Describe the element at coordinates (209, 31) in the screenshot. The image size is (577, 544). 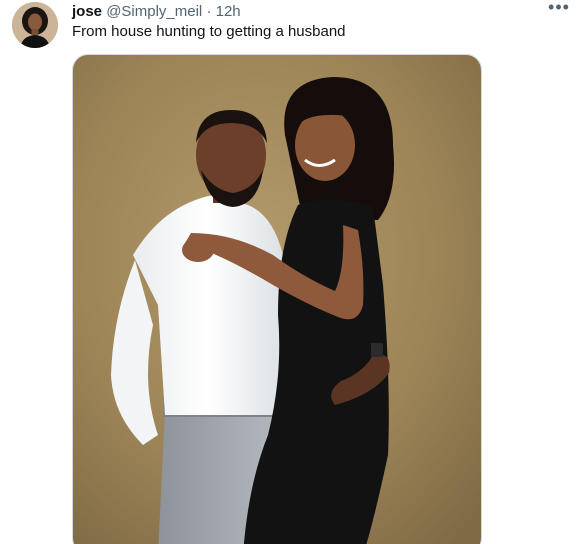
I see `tweet-text: From house hunting to getting a husband` at that location.